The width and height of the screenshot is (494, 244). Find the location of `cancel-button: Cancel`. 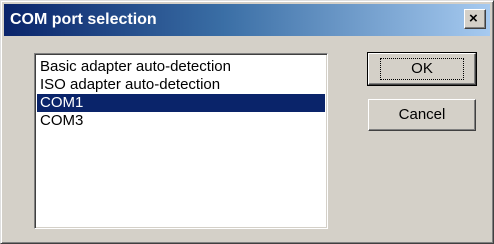

cancel-button: Cancel is located at coordinates (422, 115).